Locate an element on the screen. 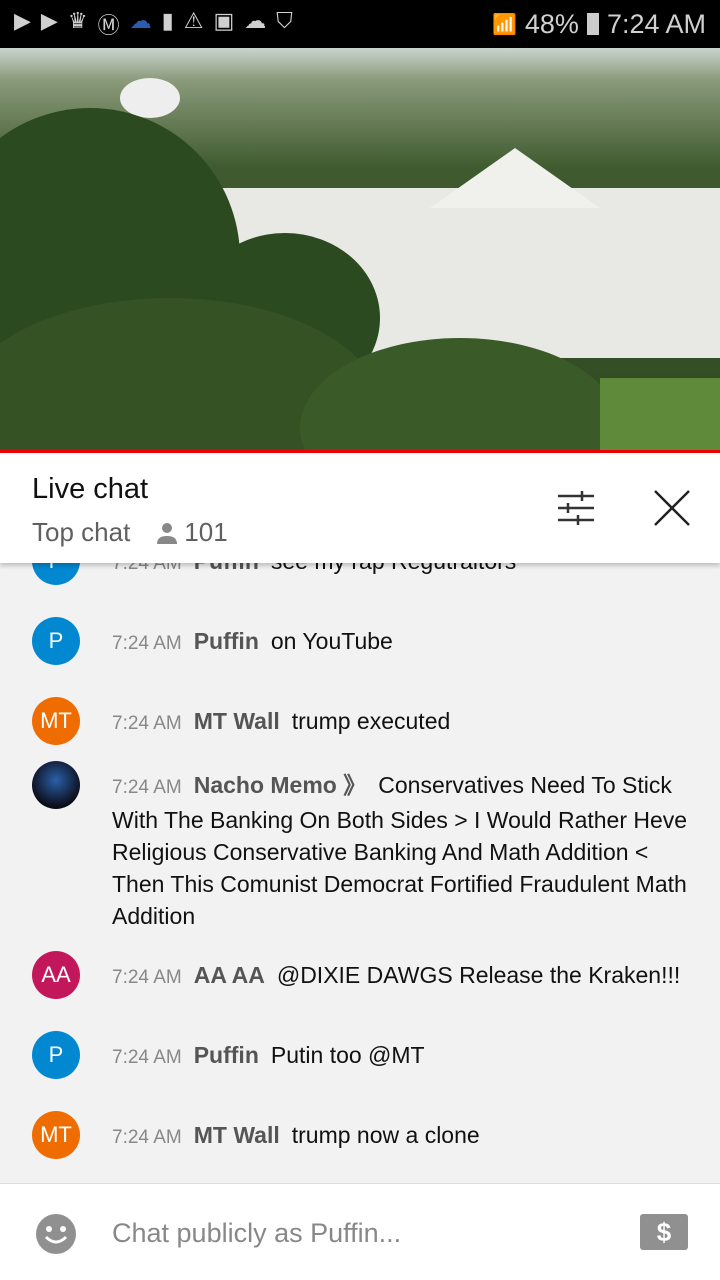 The width and height of the screenshot is (720, 1280). chat-message: P 7:24 AM Puffin on YouTube is located at coordinates (360, 641).